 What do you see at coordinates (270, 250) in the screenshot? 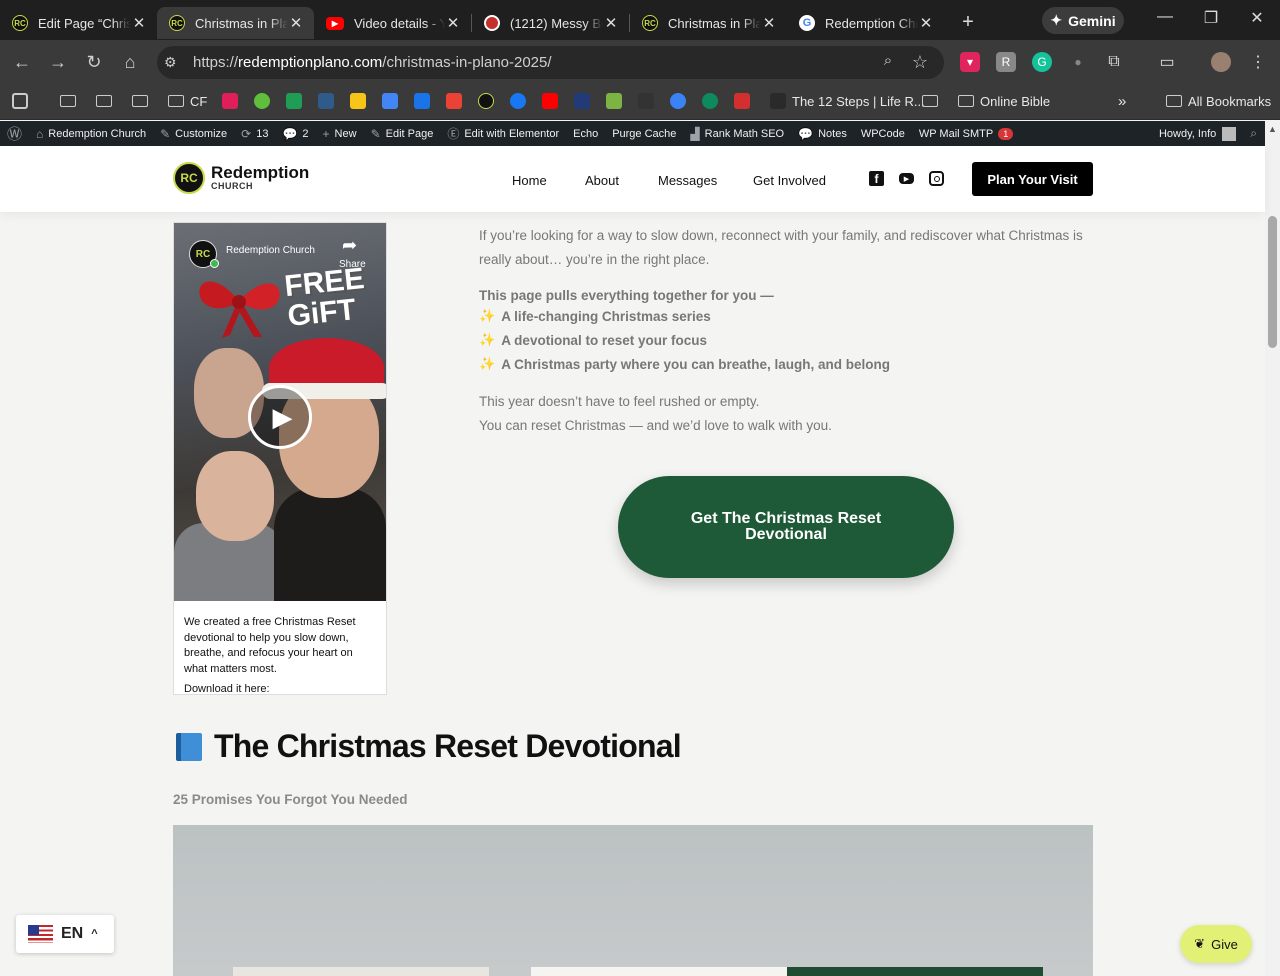
I see `channel-name: Redemption Church` at bounding box center [270, 250].